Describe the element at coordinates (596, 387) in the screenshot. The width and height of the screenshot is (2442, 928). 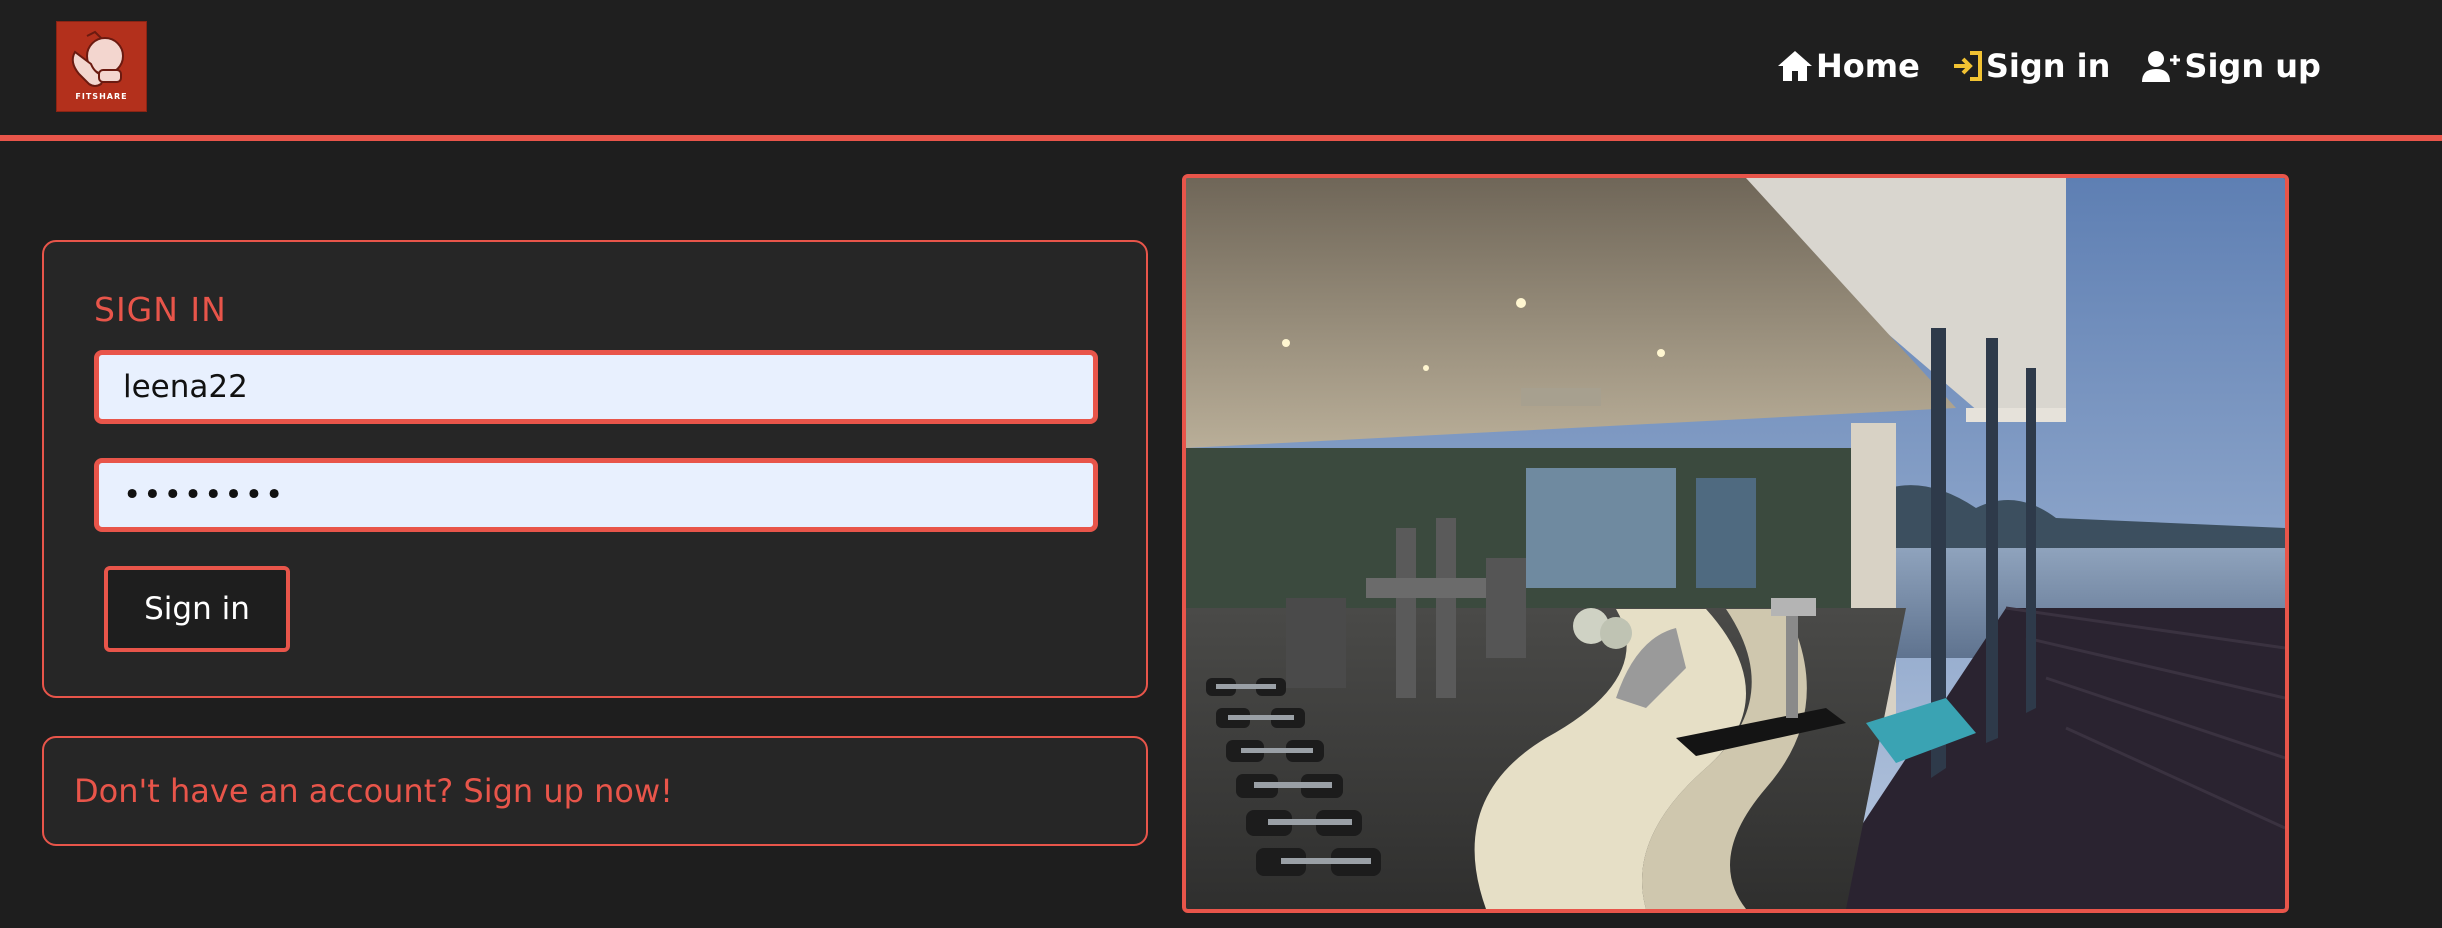
I see `username-input` at that location.